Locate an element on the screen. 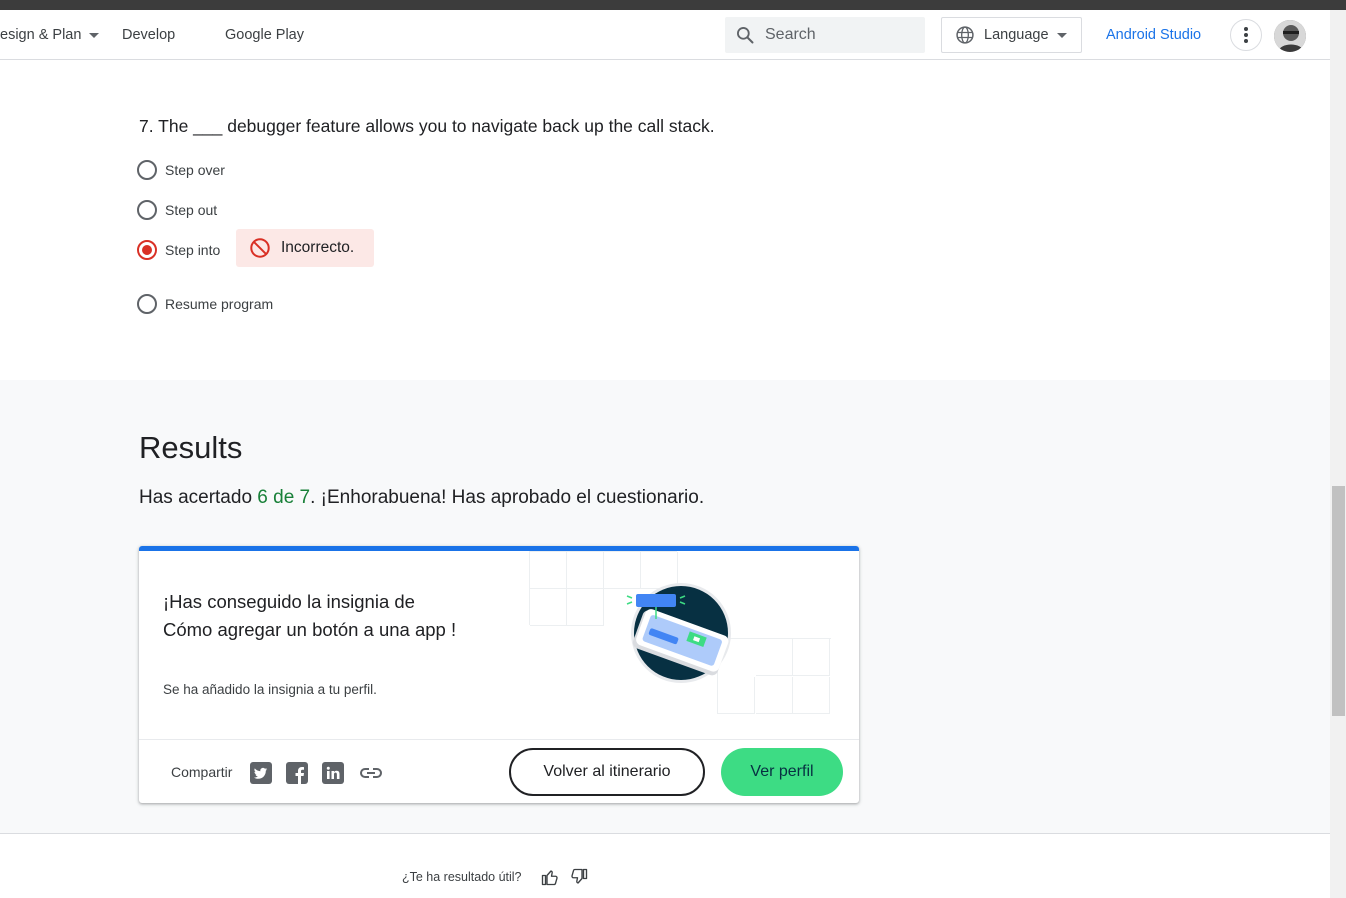 The width and height of the screenshot is (1346, 898). linkedin-icon is located at coordinates (333, 773).